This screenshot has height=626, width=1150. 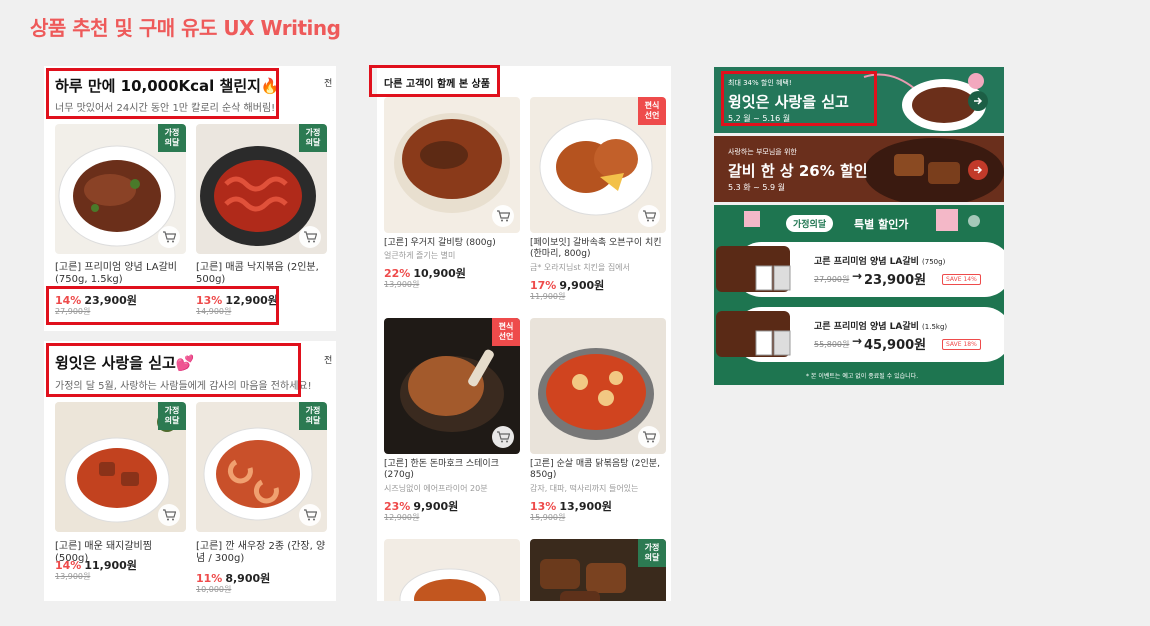 I want to click on save-badge: SAVE 14%, so click(x=961, y=279).